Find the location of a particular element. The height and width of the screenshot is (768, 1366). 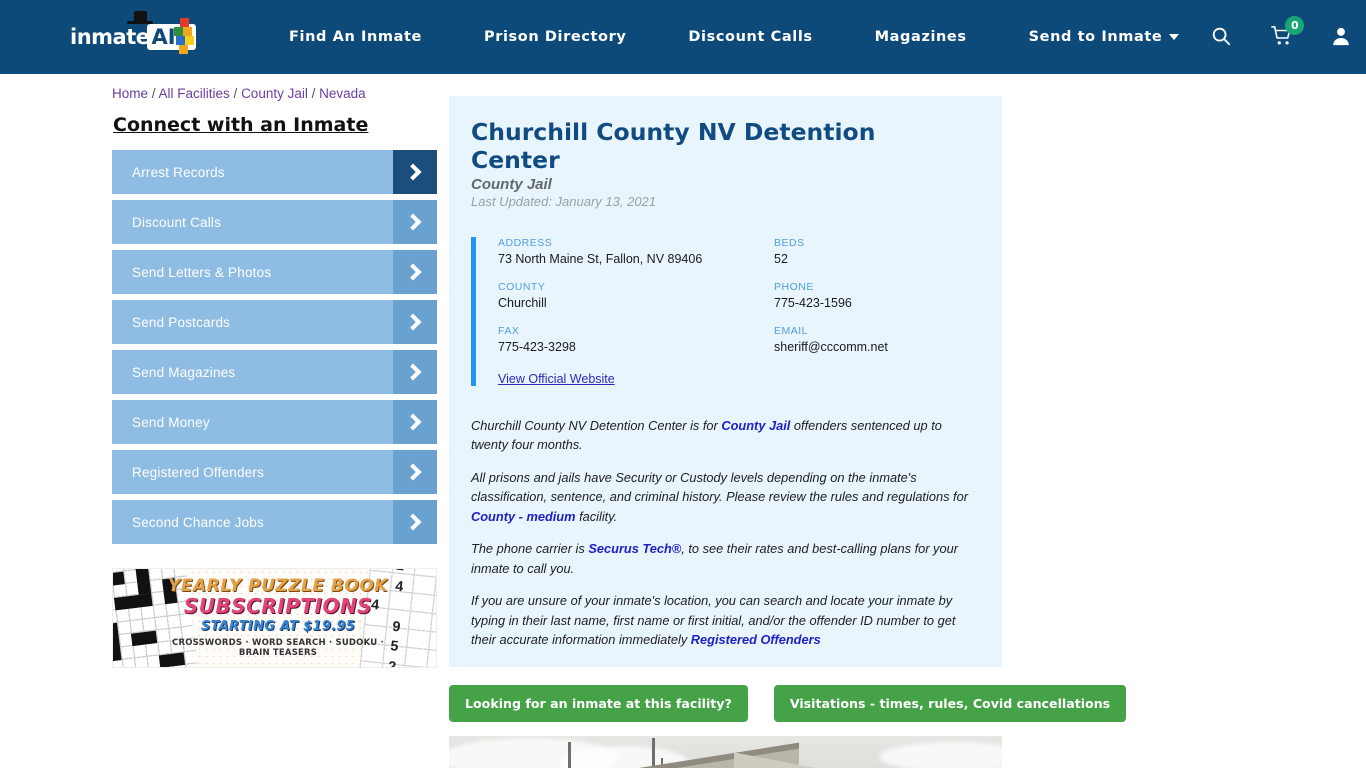

nav-item-find-an-inmate: Find An Inmate is located at coordinates (355, 37).